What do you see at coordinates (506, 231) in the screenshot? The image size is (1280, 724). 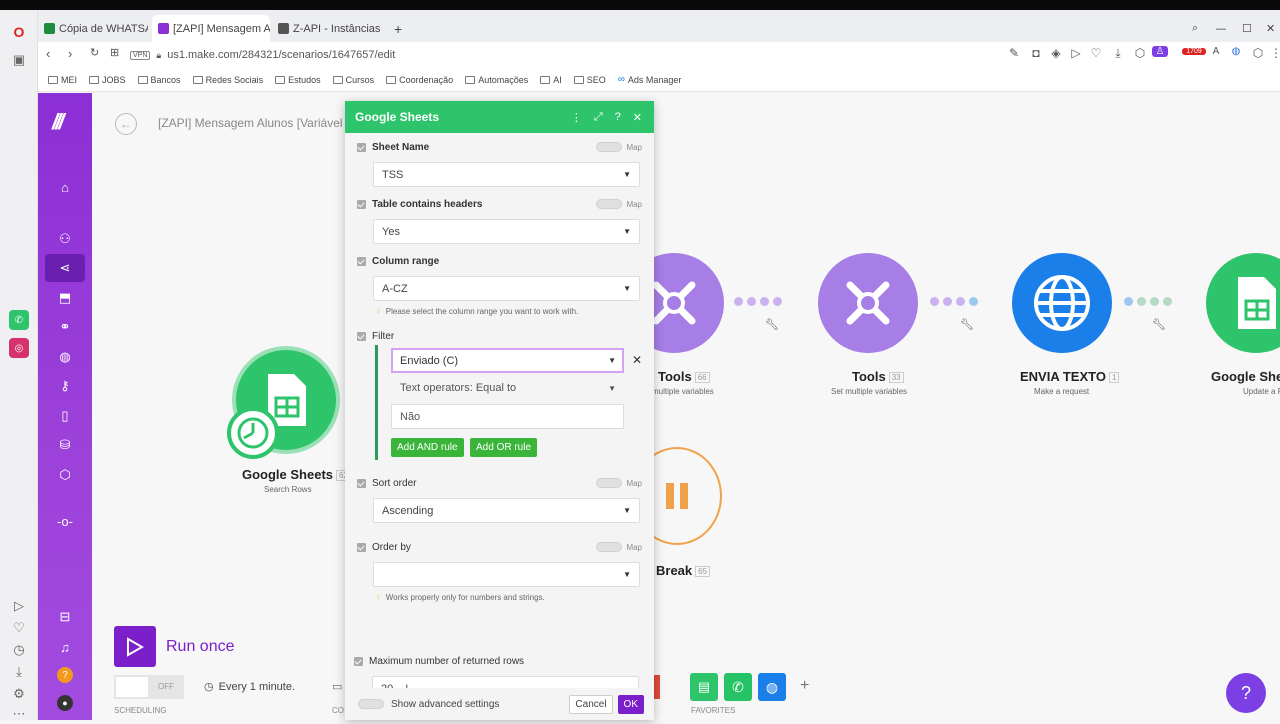 I see `headers-select: Yes ▼` at bounding box center [506, 231].